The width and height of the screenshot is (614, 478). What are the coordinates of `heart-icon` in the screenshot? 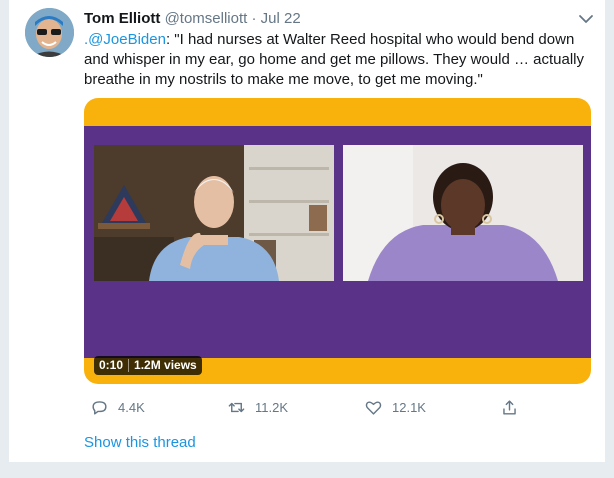 It's located at (373, 407).